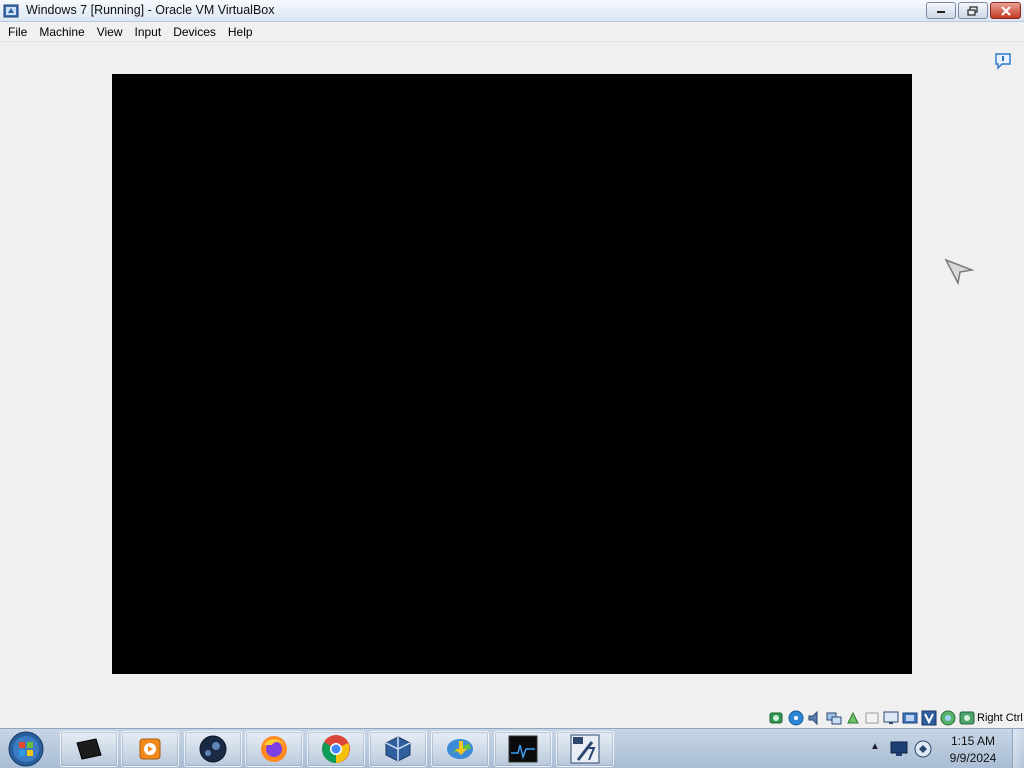  Describe the element at coordinates (1000, 718) in the screenshot. I see `host-key-label: Right Ctrl` at that location.